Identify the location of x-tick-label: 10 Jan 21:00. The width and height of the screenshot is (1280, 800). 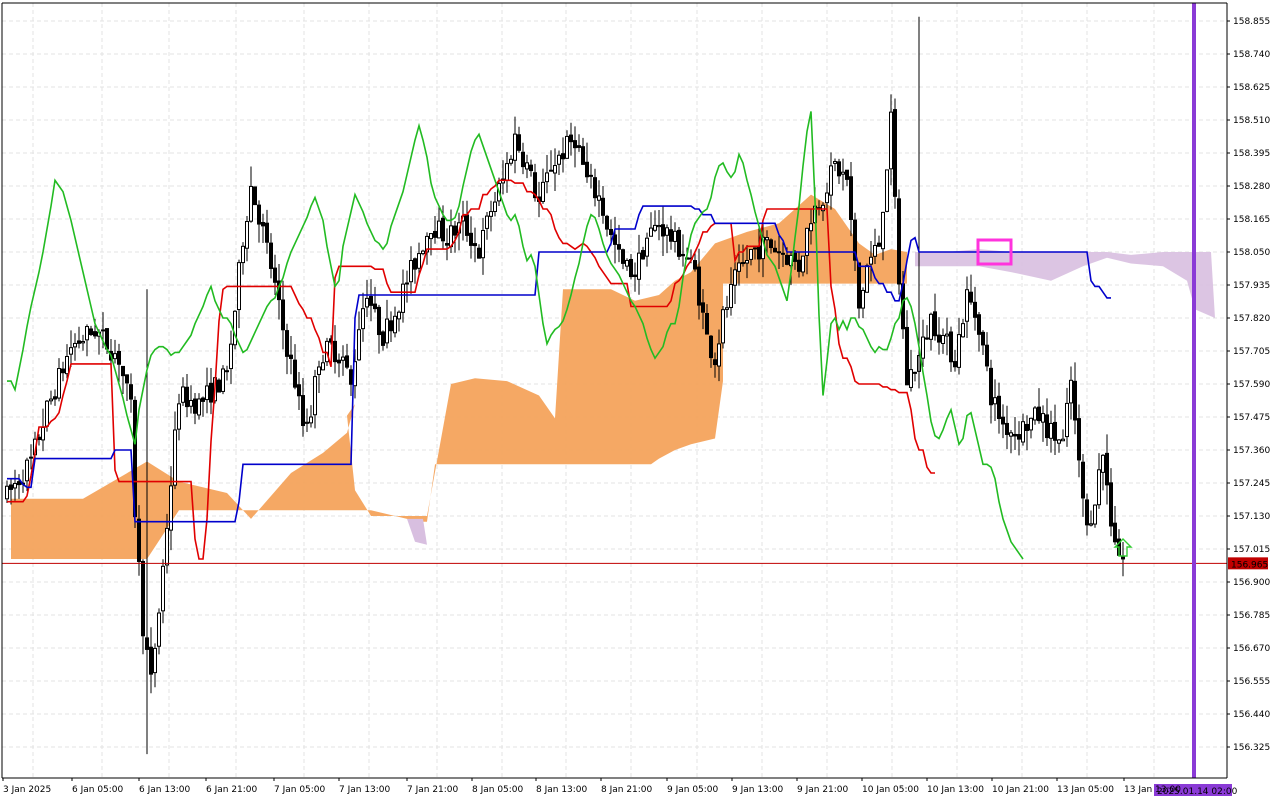
(1020, 790).